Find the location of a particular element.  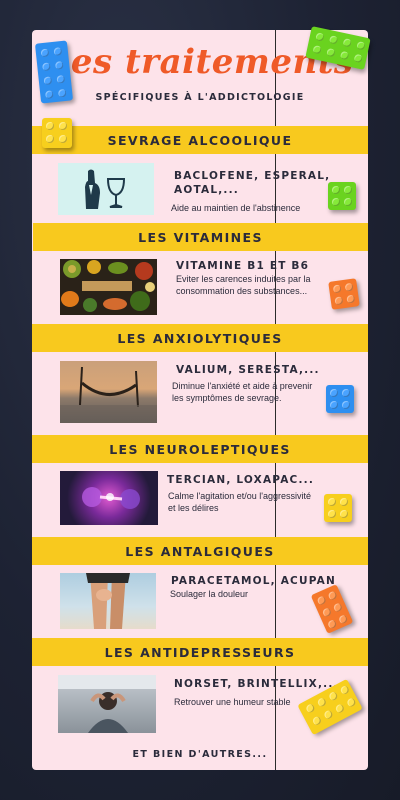

section-heading-vitamines: LES VITAMINES is located at coordinates (200, 237).